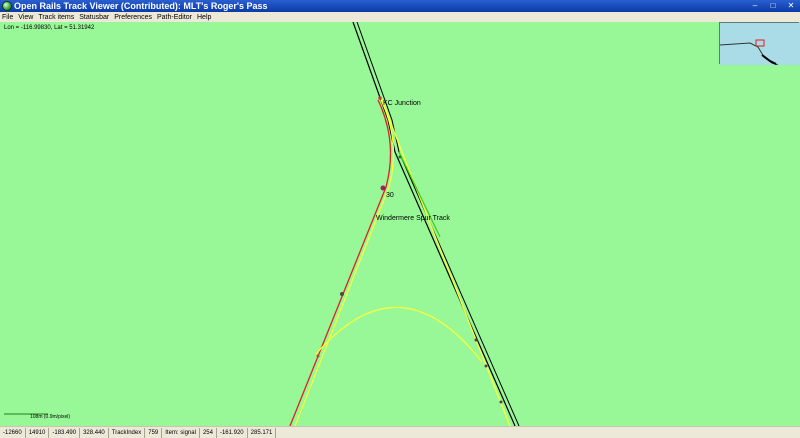 This screenshot has width=800, height=438. Describe the element at coordinates (38, 432) in the screenshot. I see `status-cell-tile-z: 14910` at that location.